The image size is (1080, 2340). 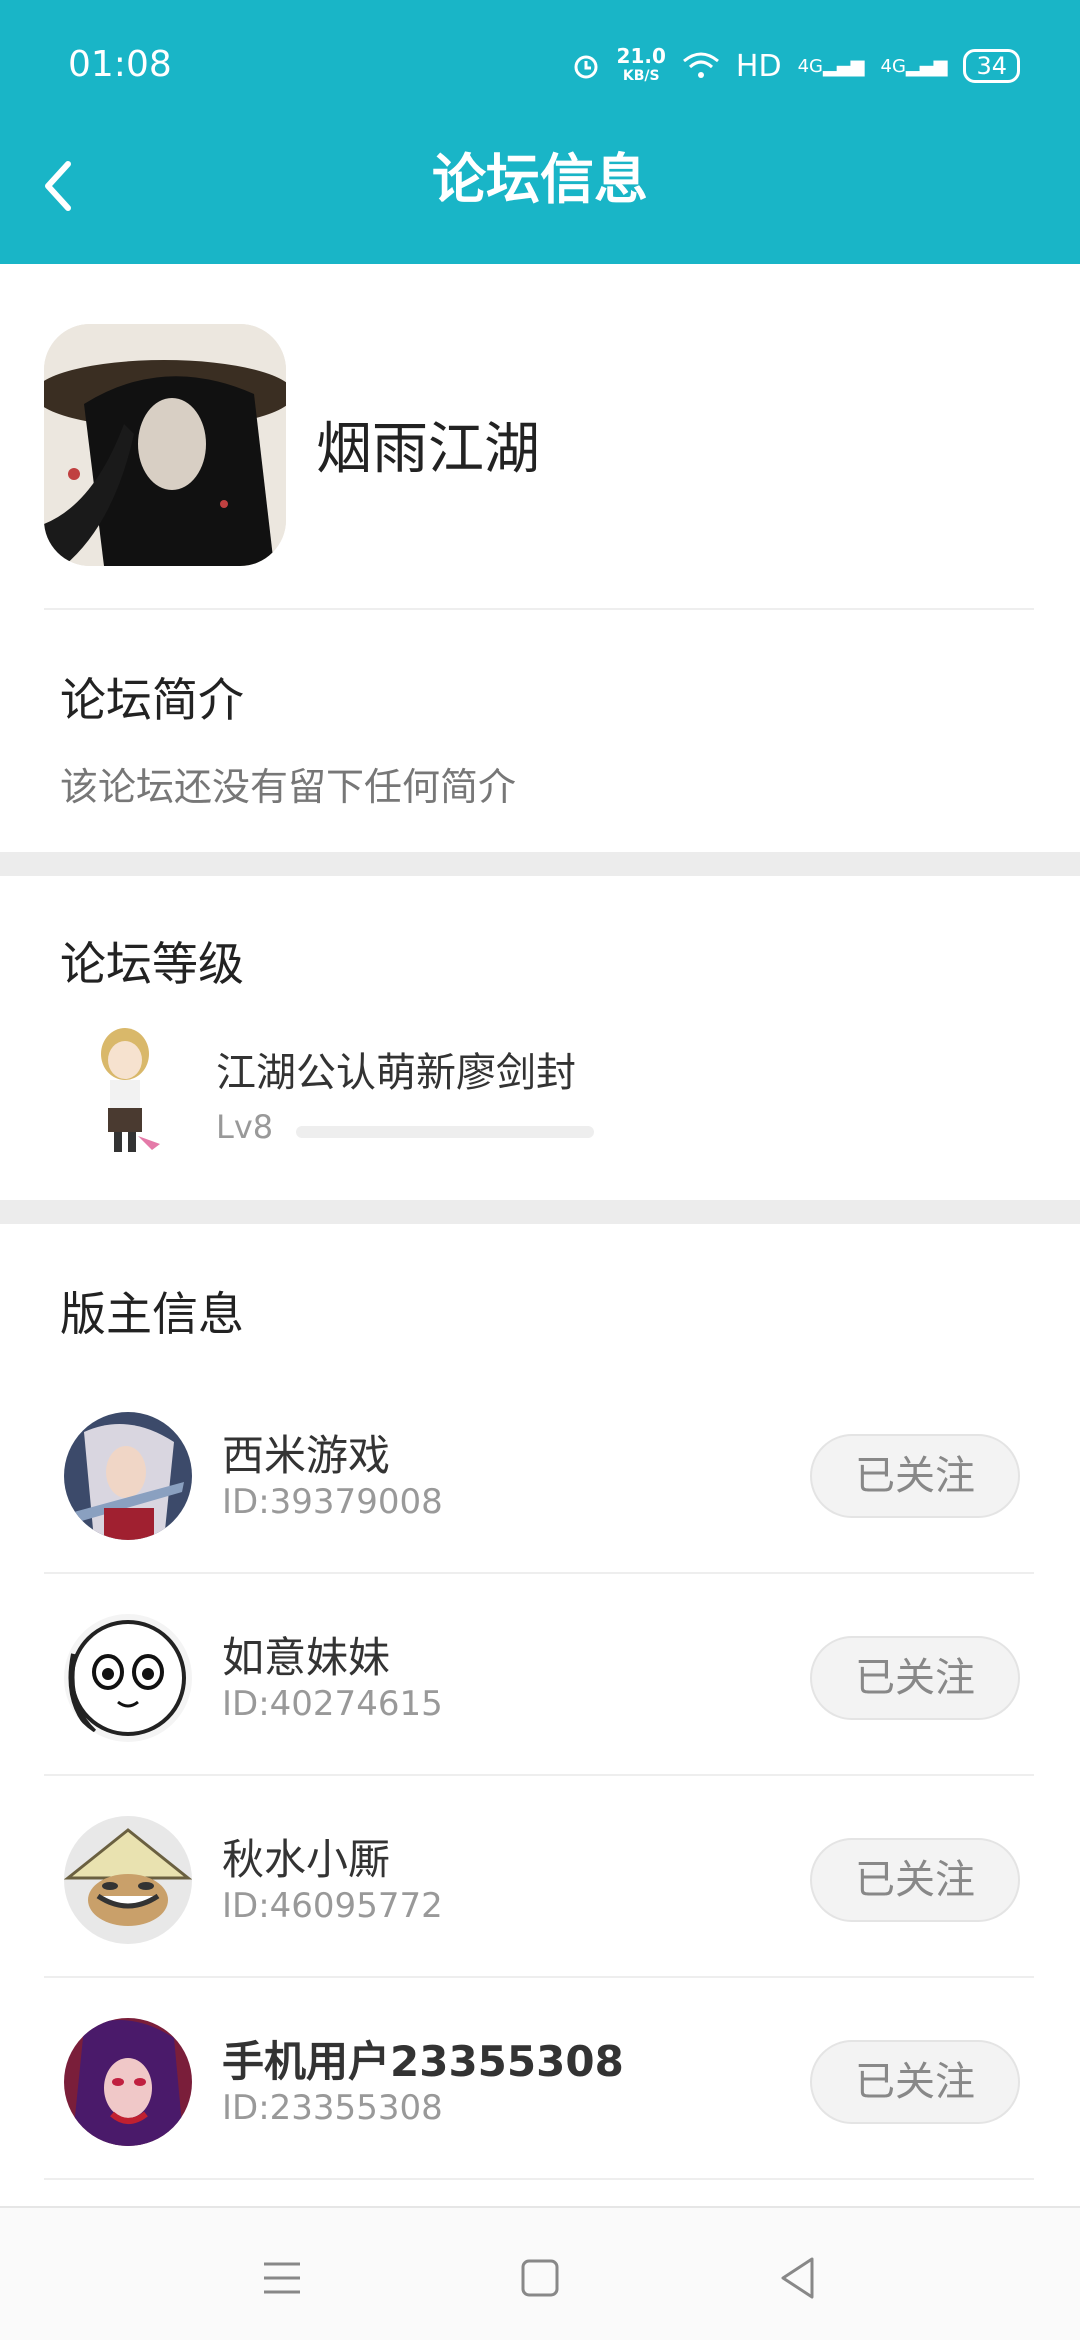 What do you see at coordinates (810, 66) in the screenshot?
I see `net1-label: 4G` at bounding box center [810, 66].